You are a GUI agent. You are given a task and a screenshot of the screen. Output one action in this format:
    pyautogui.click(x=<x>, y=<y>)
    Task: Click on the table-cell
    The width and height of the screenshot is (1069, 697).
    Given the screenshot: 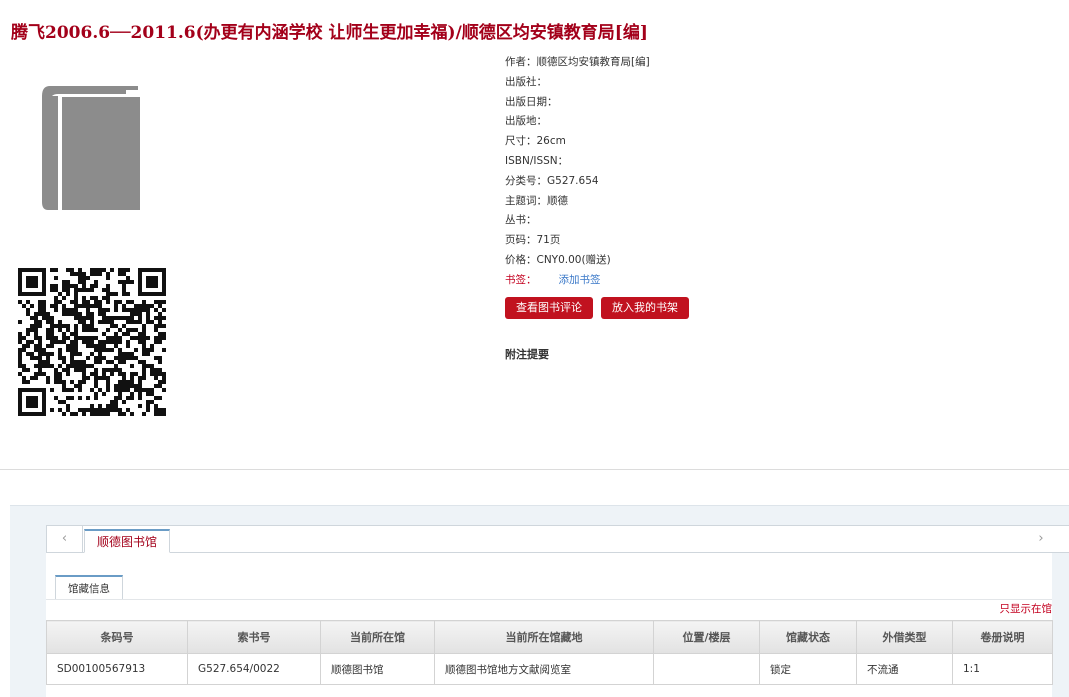 What is the action you would take?
    pyautogui.click(x=706, y=669)
    